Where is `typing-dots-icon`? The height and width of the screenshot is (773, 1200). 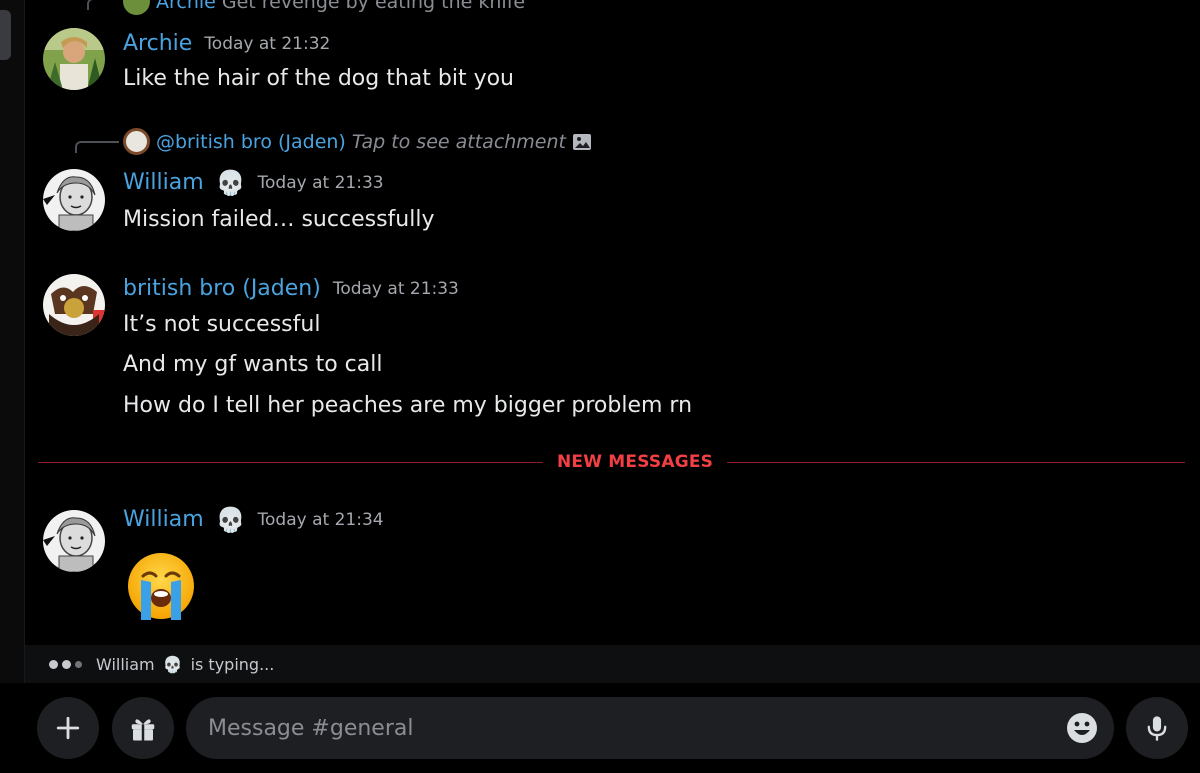 typing-dots-icon is located at coordinates (65, 664).